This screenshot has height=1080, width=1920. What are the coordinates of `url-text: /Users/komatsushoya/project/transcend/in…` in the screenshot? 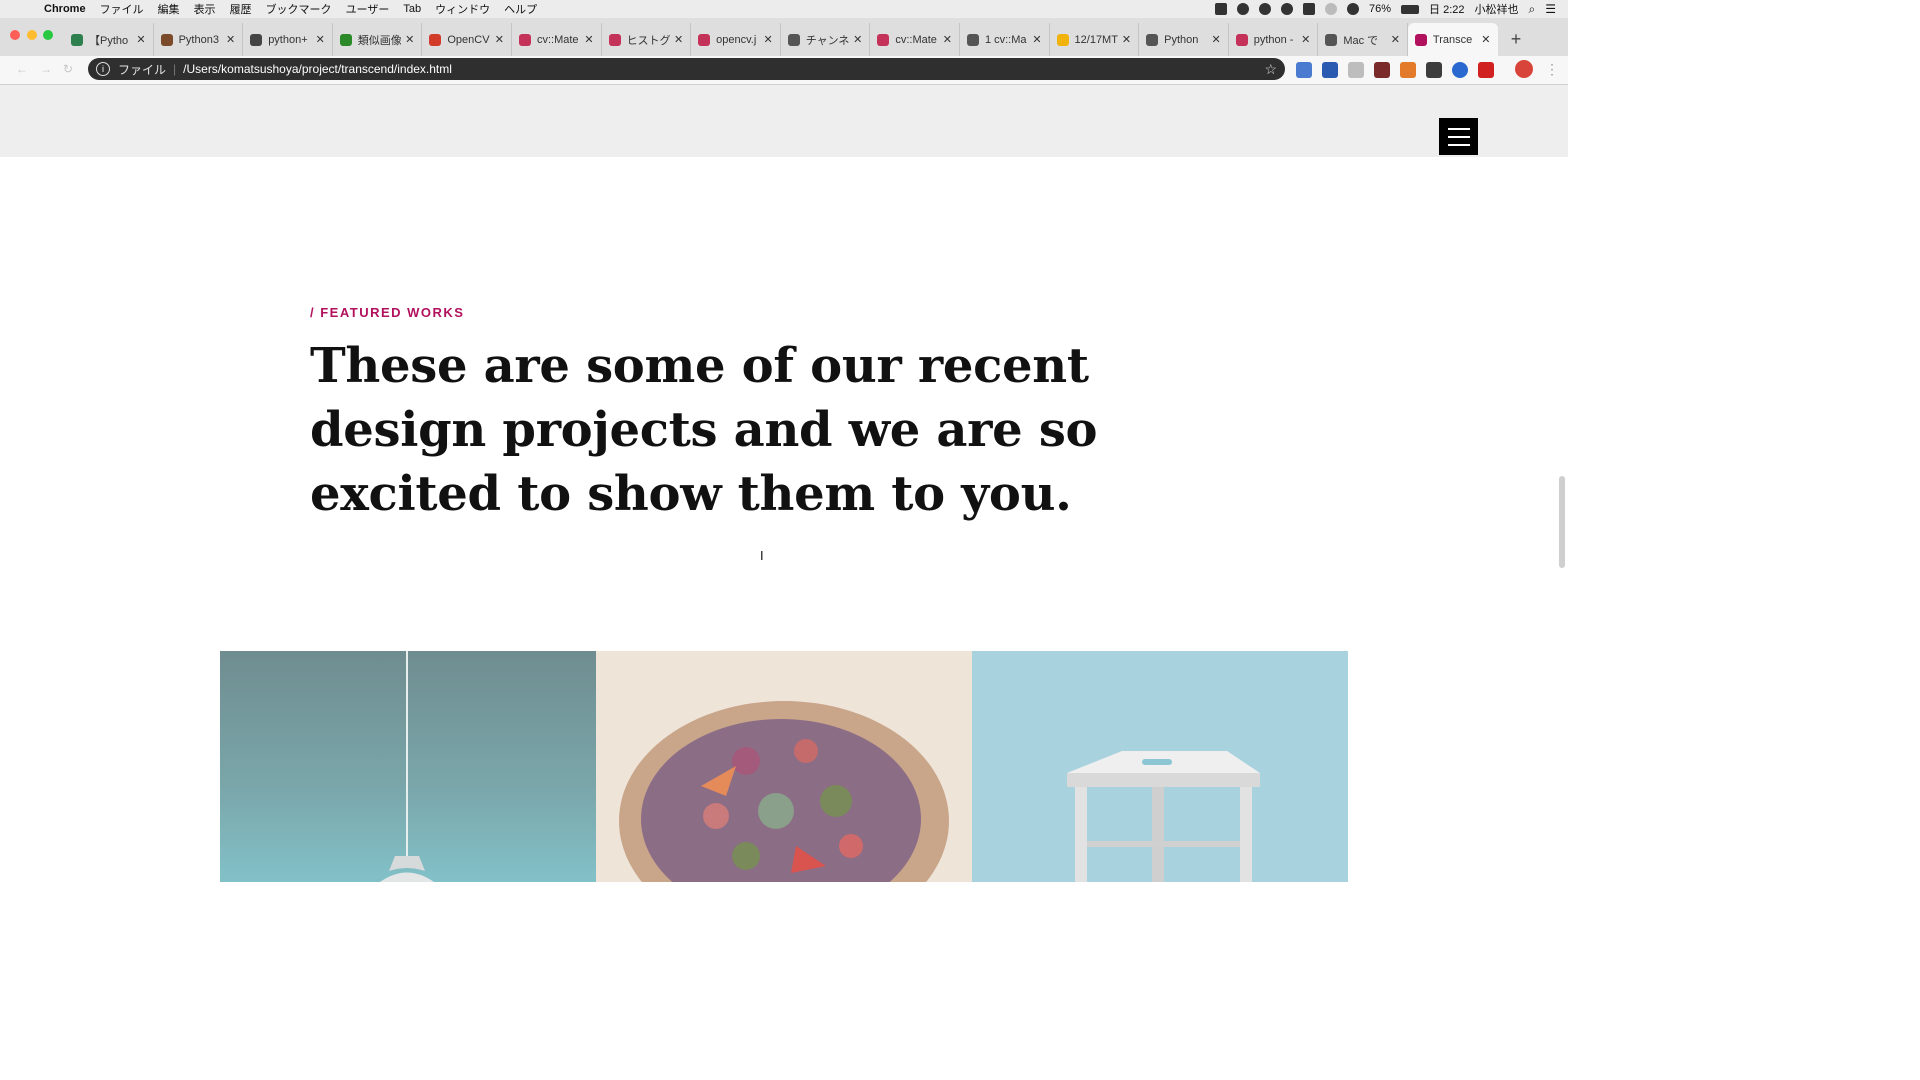 It's located at (317, 69).